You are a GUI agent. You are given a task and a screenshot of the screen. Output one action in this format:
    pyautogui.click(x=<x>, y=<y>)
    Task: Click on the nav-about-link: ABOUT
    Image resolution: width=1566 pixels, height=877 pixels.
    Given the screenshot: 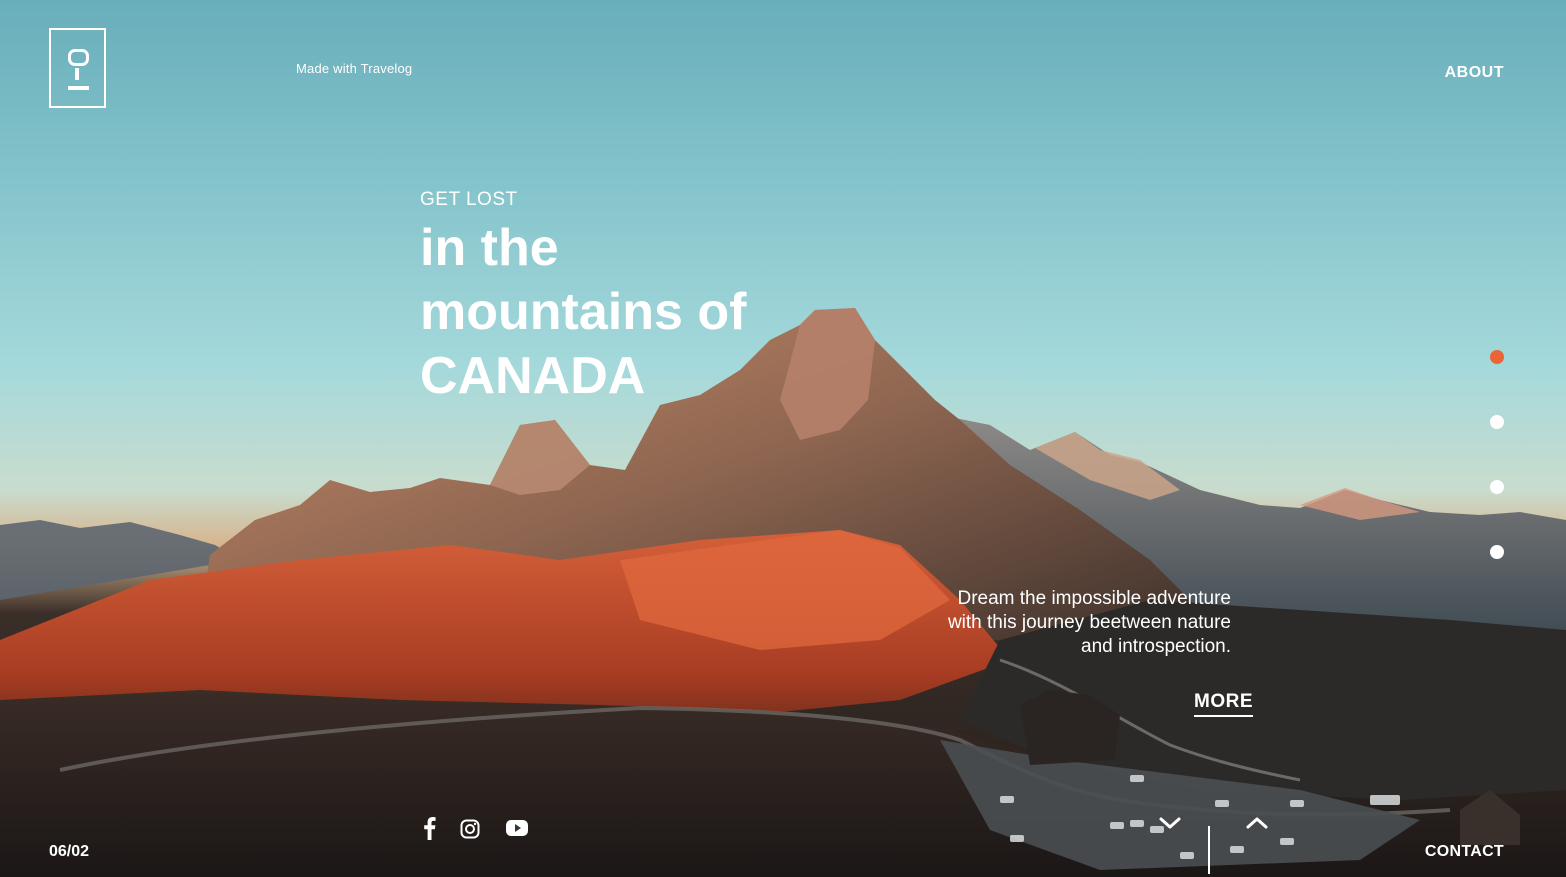 What is the action you would take?
    pyautogui.click(x=1474, y=73)
    